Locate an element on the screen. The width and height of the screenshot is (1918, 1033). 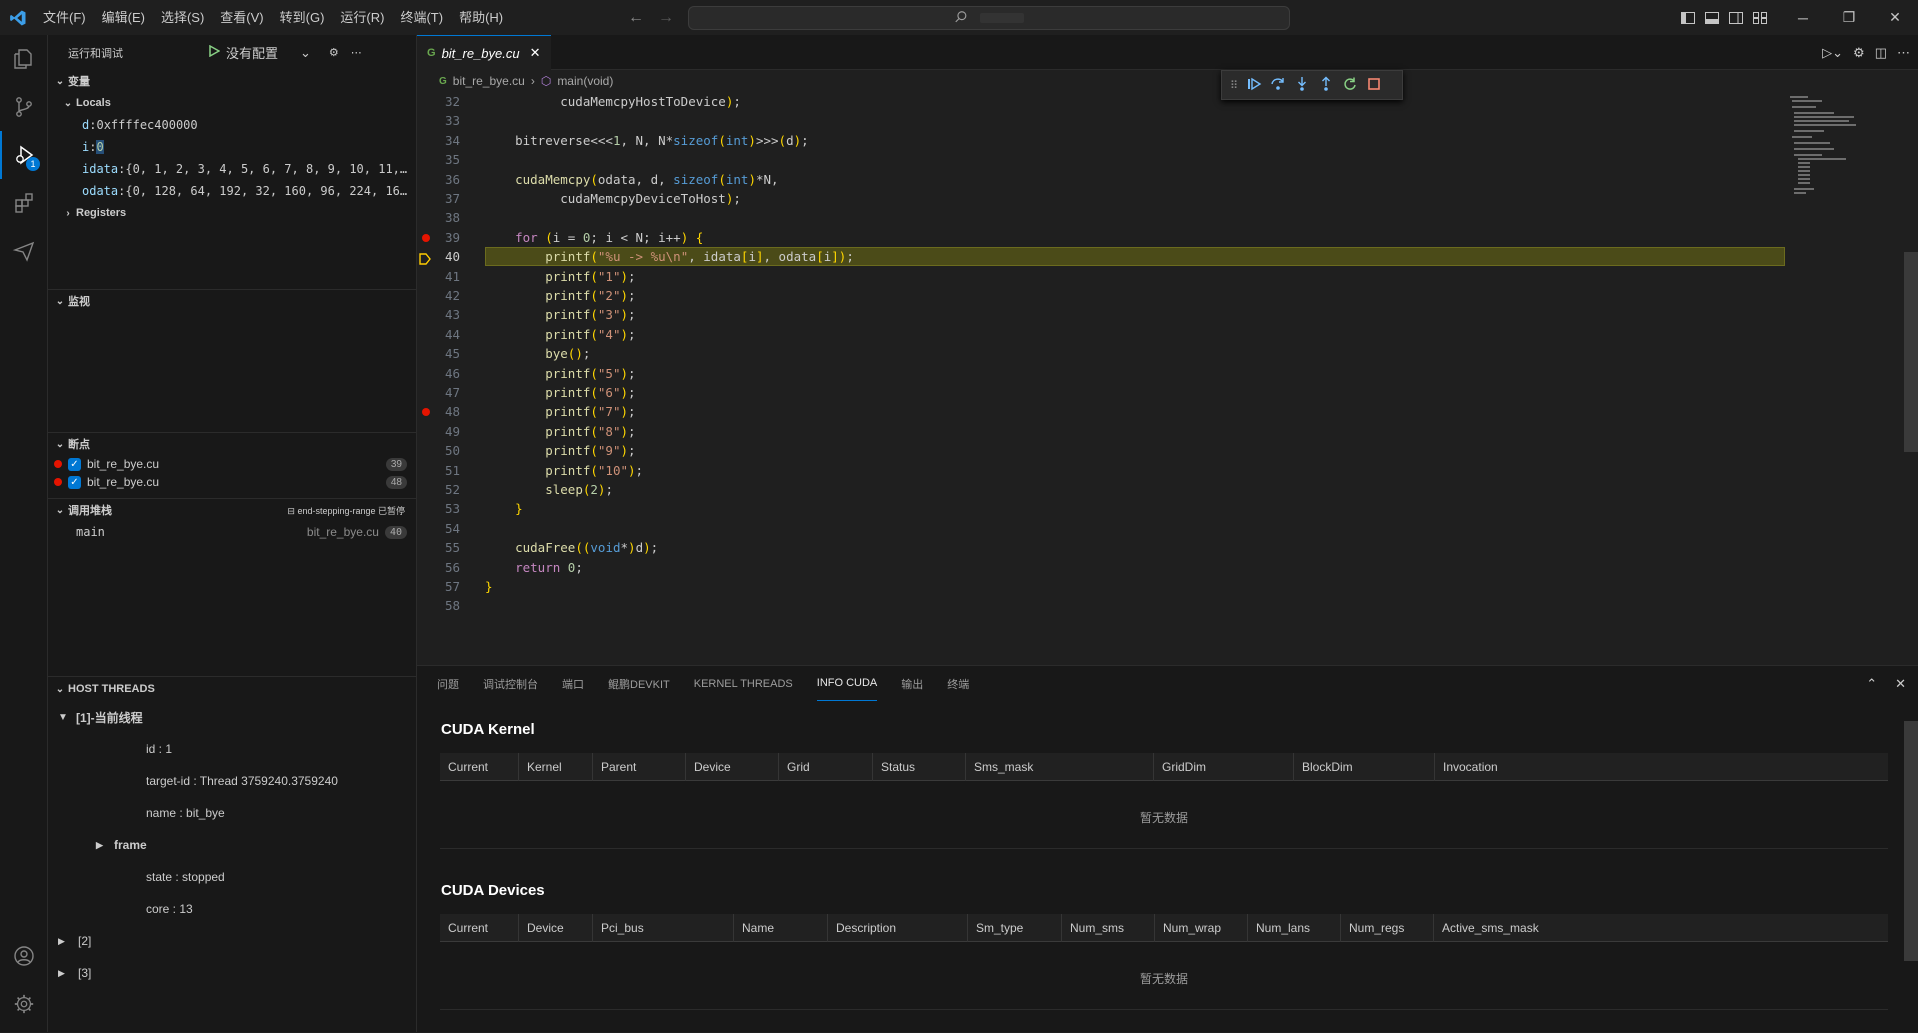
column-header: Sms_mask is located at coordinates (999, 767).